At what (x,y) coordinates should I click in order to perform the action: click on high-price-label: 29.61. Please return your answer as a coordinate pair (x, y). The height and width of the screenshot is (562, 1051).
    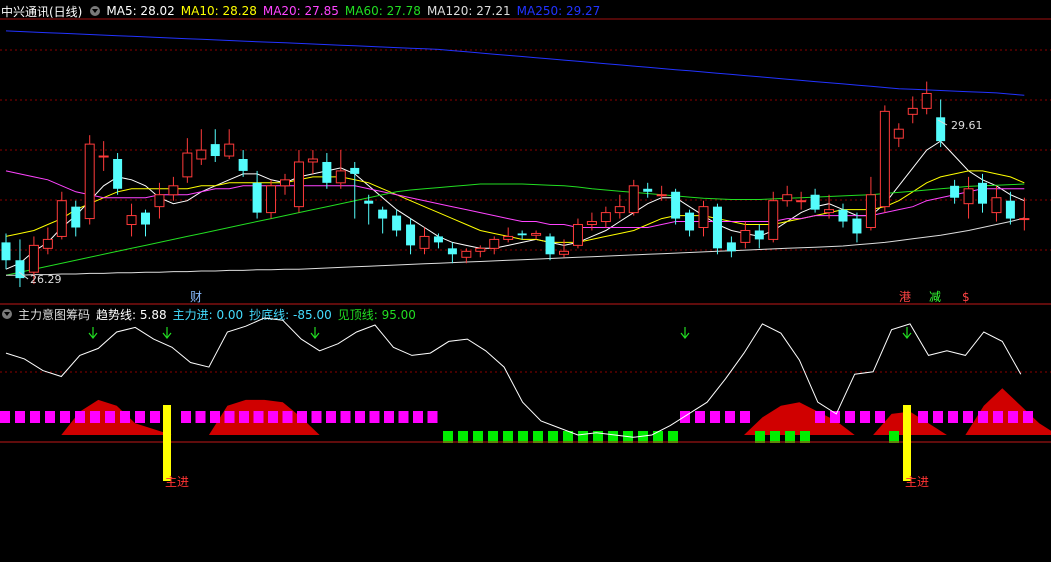
    Looking at the image, I should click on (967, 125).